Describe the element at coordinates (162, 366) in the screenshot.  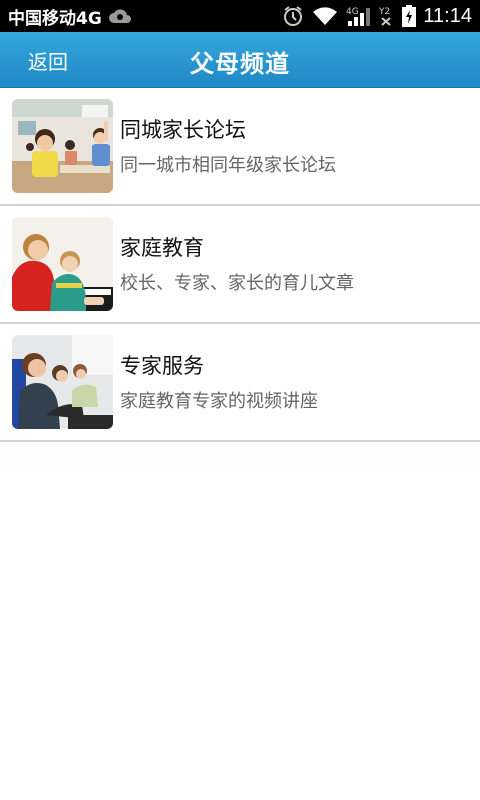
I see `item-title: 专家服务` at that location.